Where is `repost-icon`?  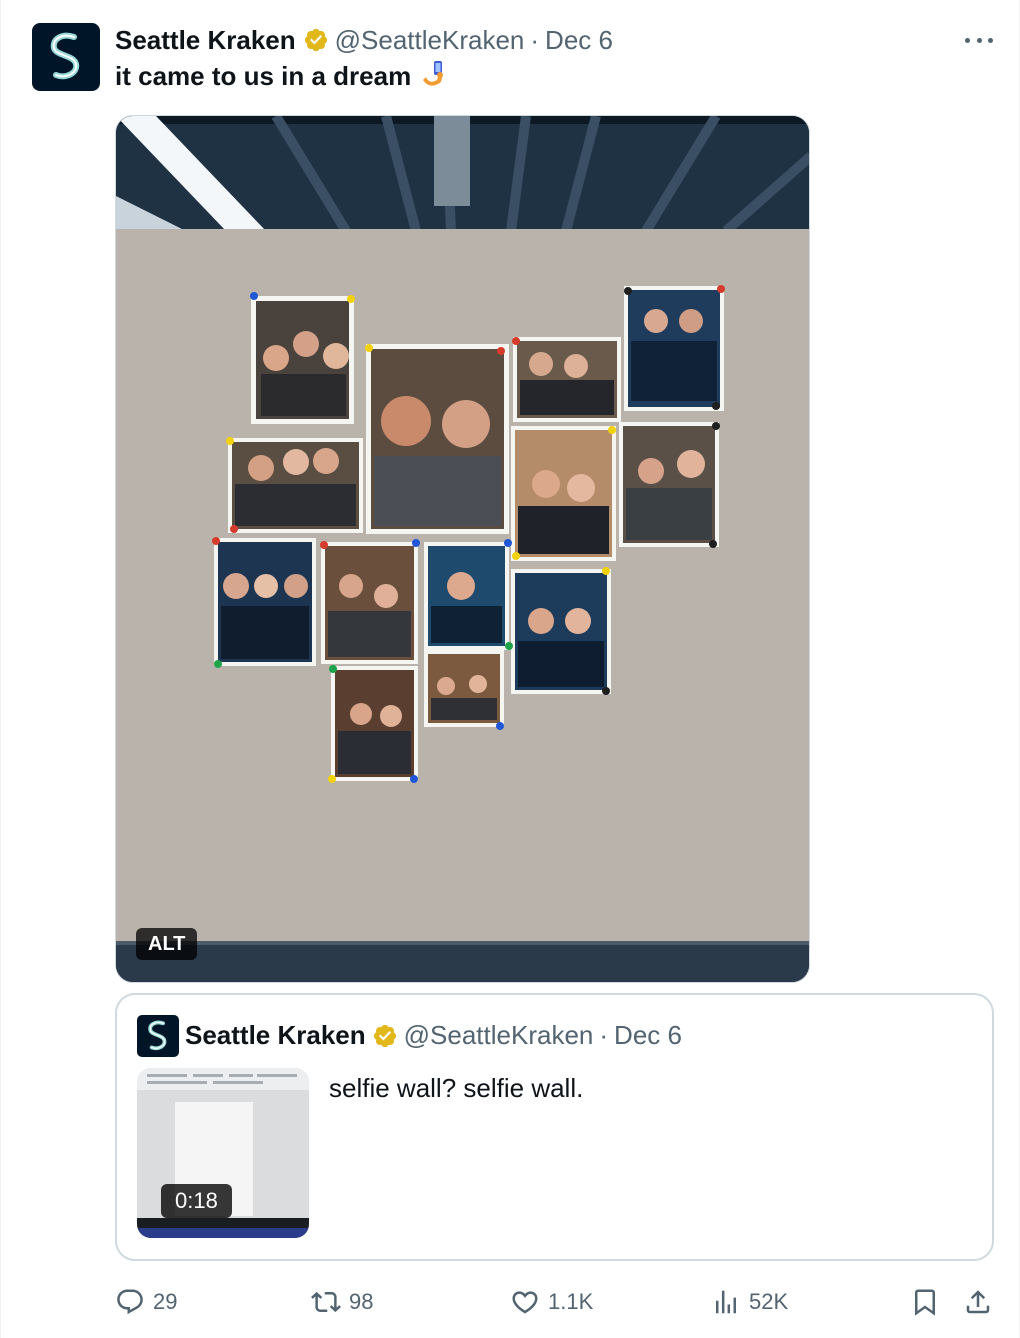
repost-icon is located at coordinates (326, 1302).